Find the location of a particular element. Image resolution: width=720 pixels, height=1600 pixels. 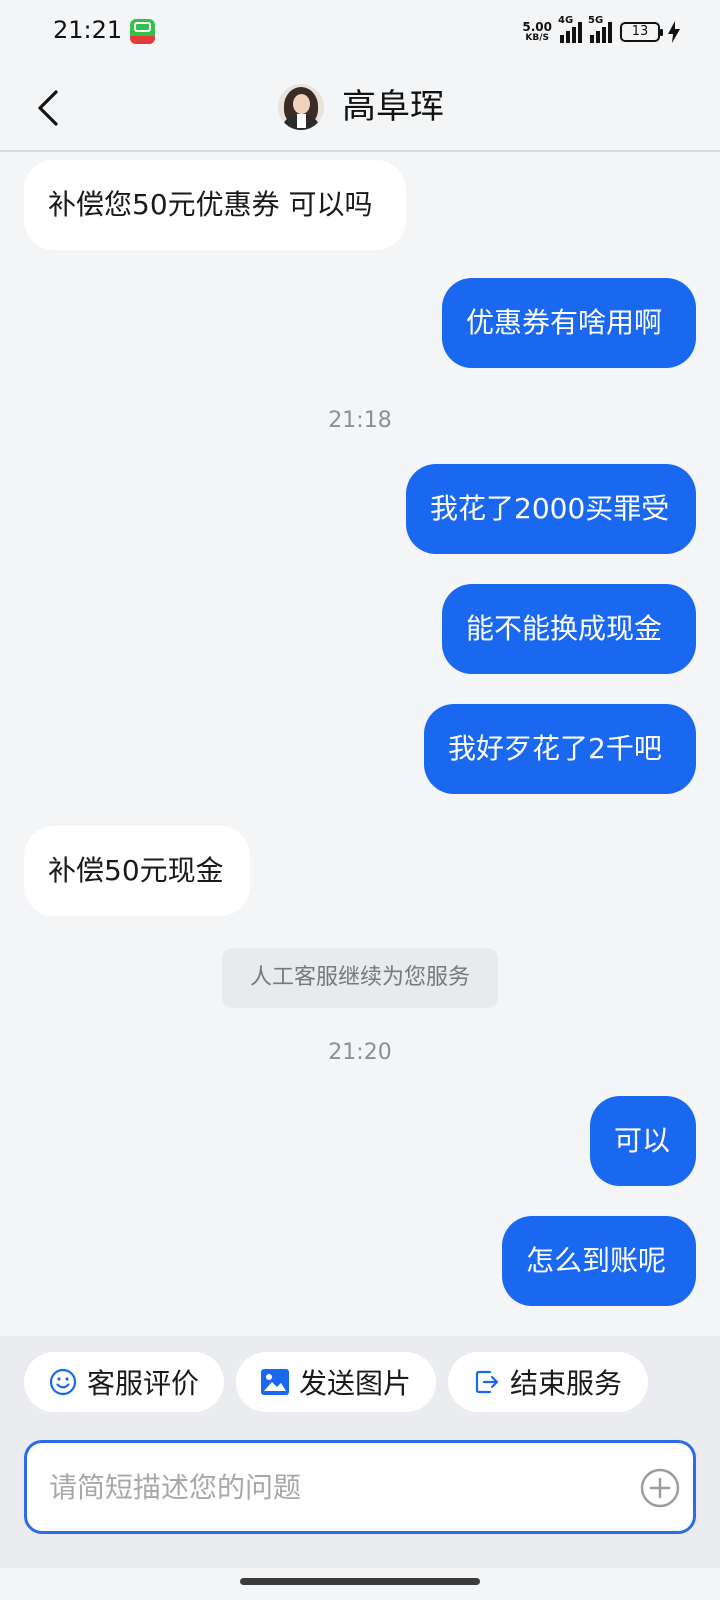

message-bubble-outgoing: 怎么到账呢 is located at coordinates (599, 1261).